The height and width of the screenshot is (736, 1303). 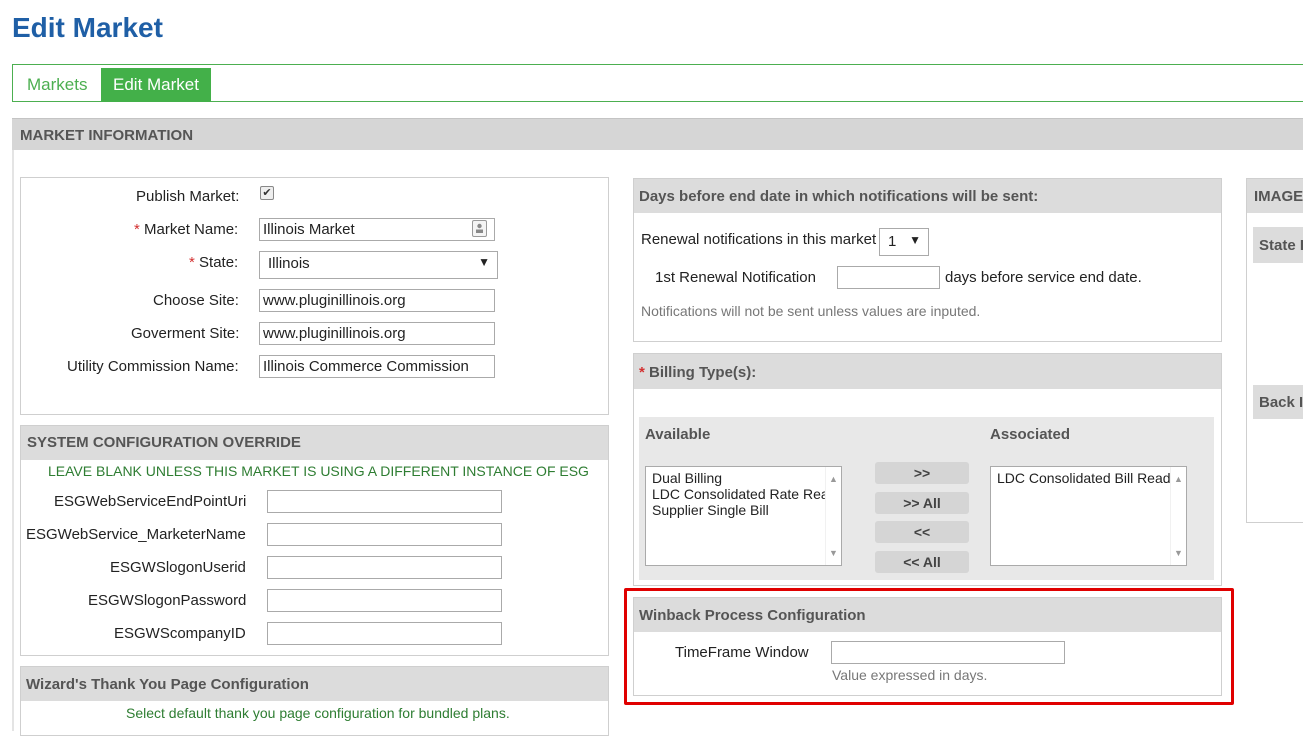 I want to click on renewal-count-value: 1, so click(x=892, y=241).